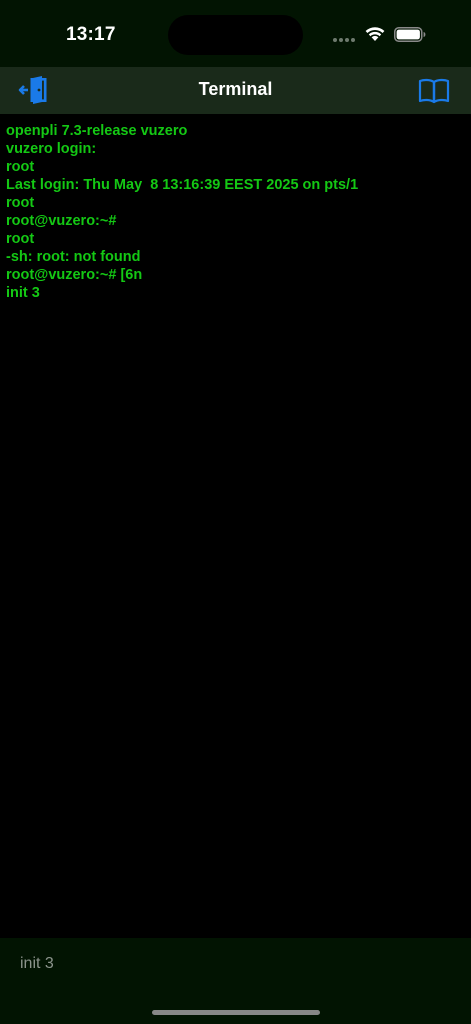 The height and width of the screenshot is (1024, 471). I want to click on terminal-line: root@vuzero:~# [6n, so click(74, 275).